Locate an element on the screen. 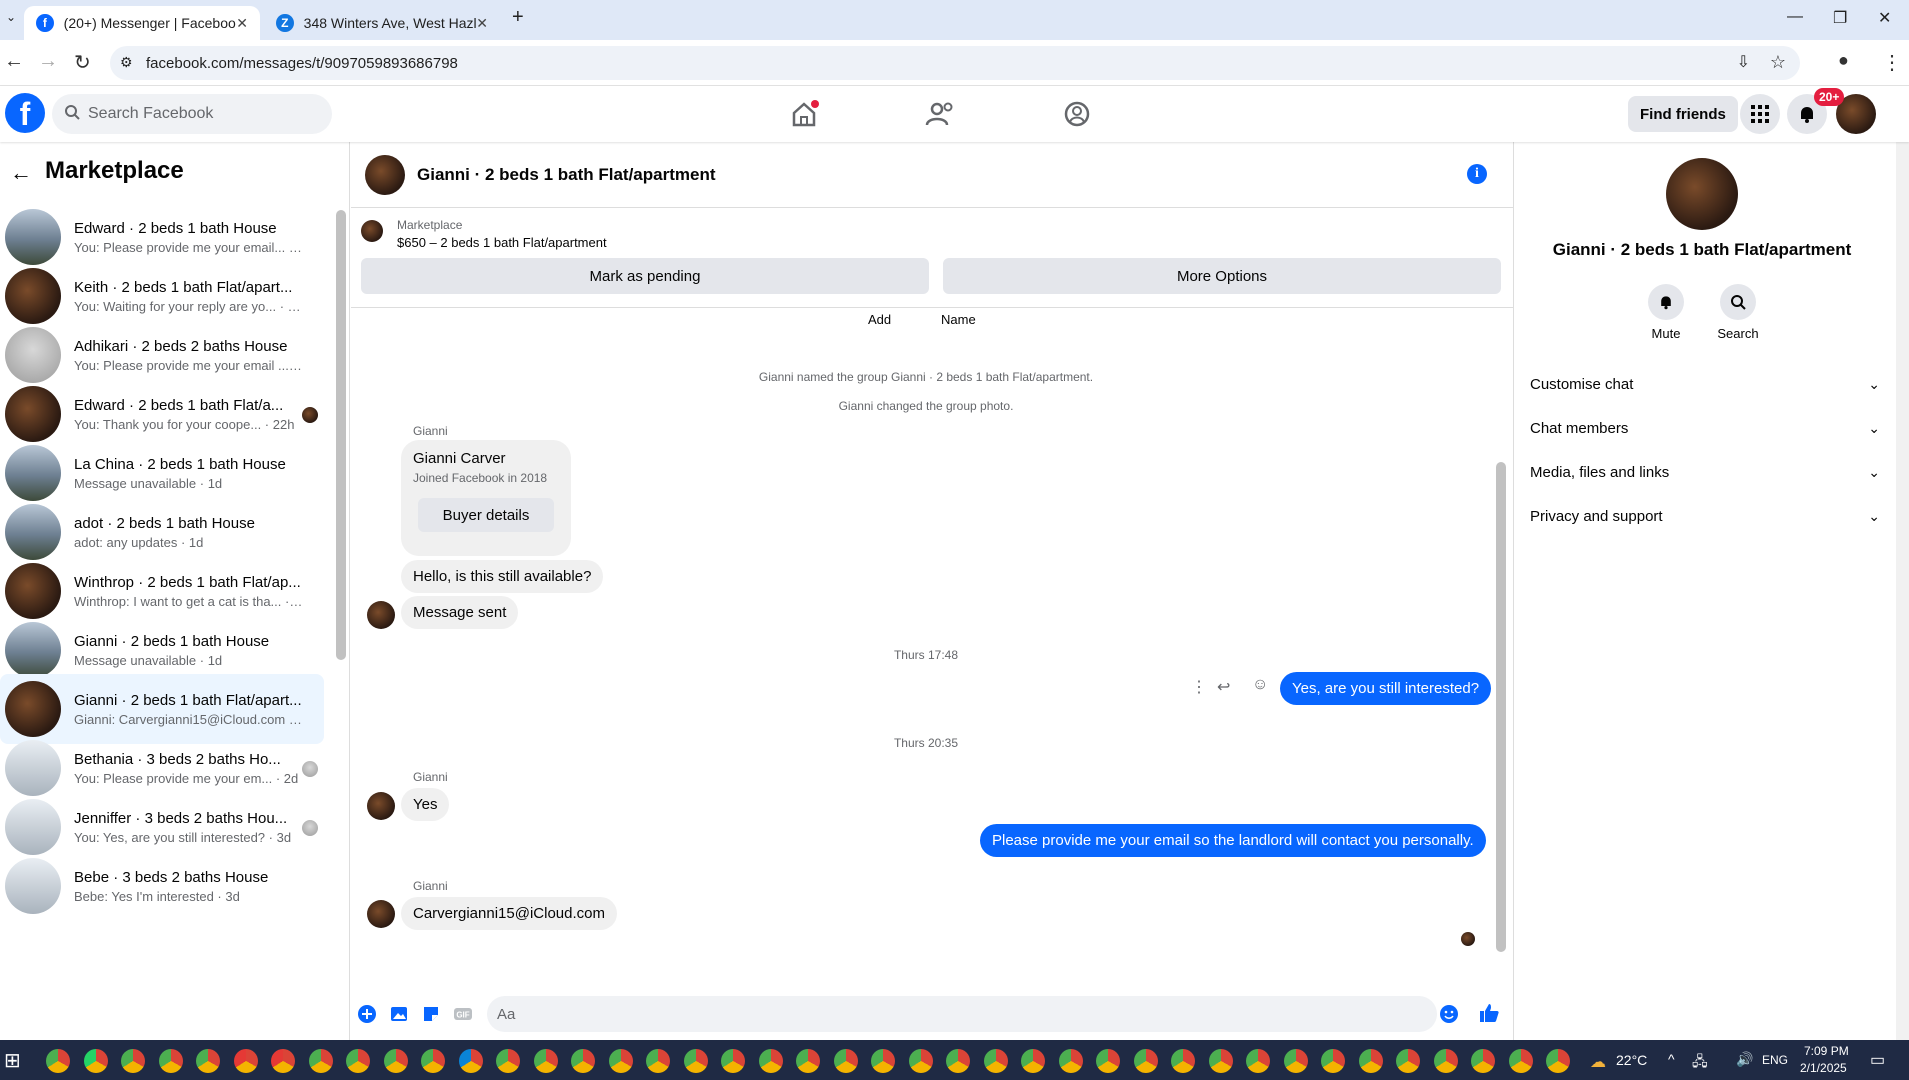  add-people-label: Add is located at coordinates (879, 319).